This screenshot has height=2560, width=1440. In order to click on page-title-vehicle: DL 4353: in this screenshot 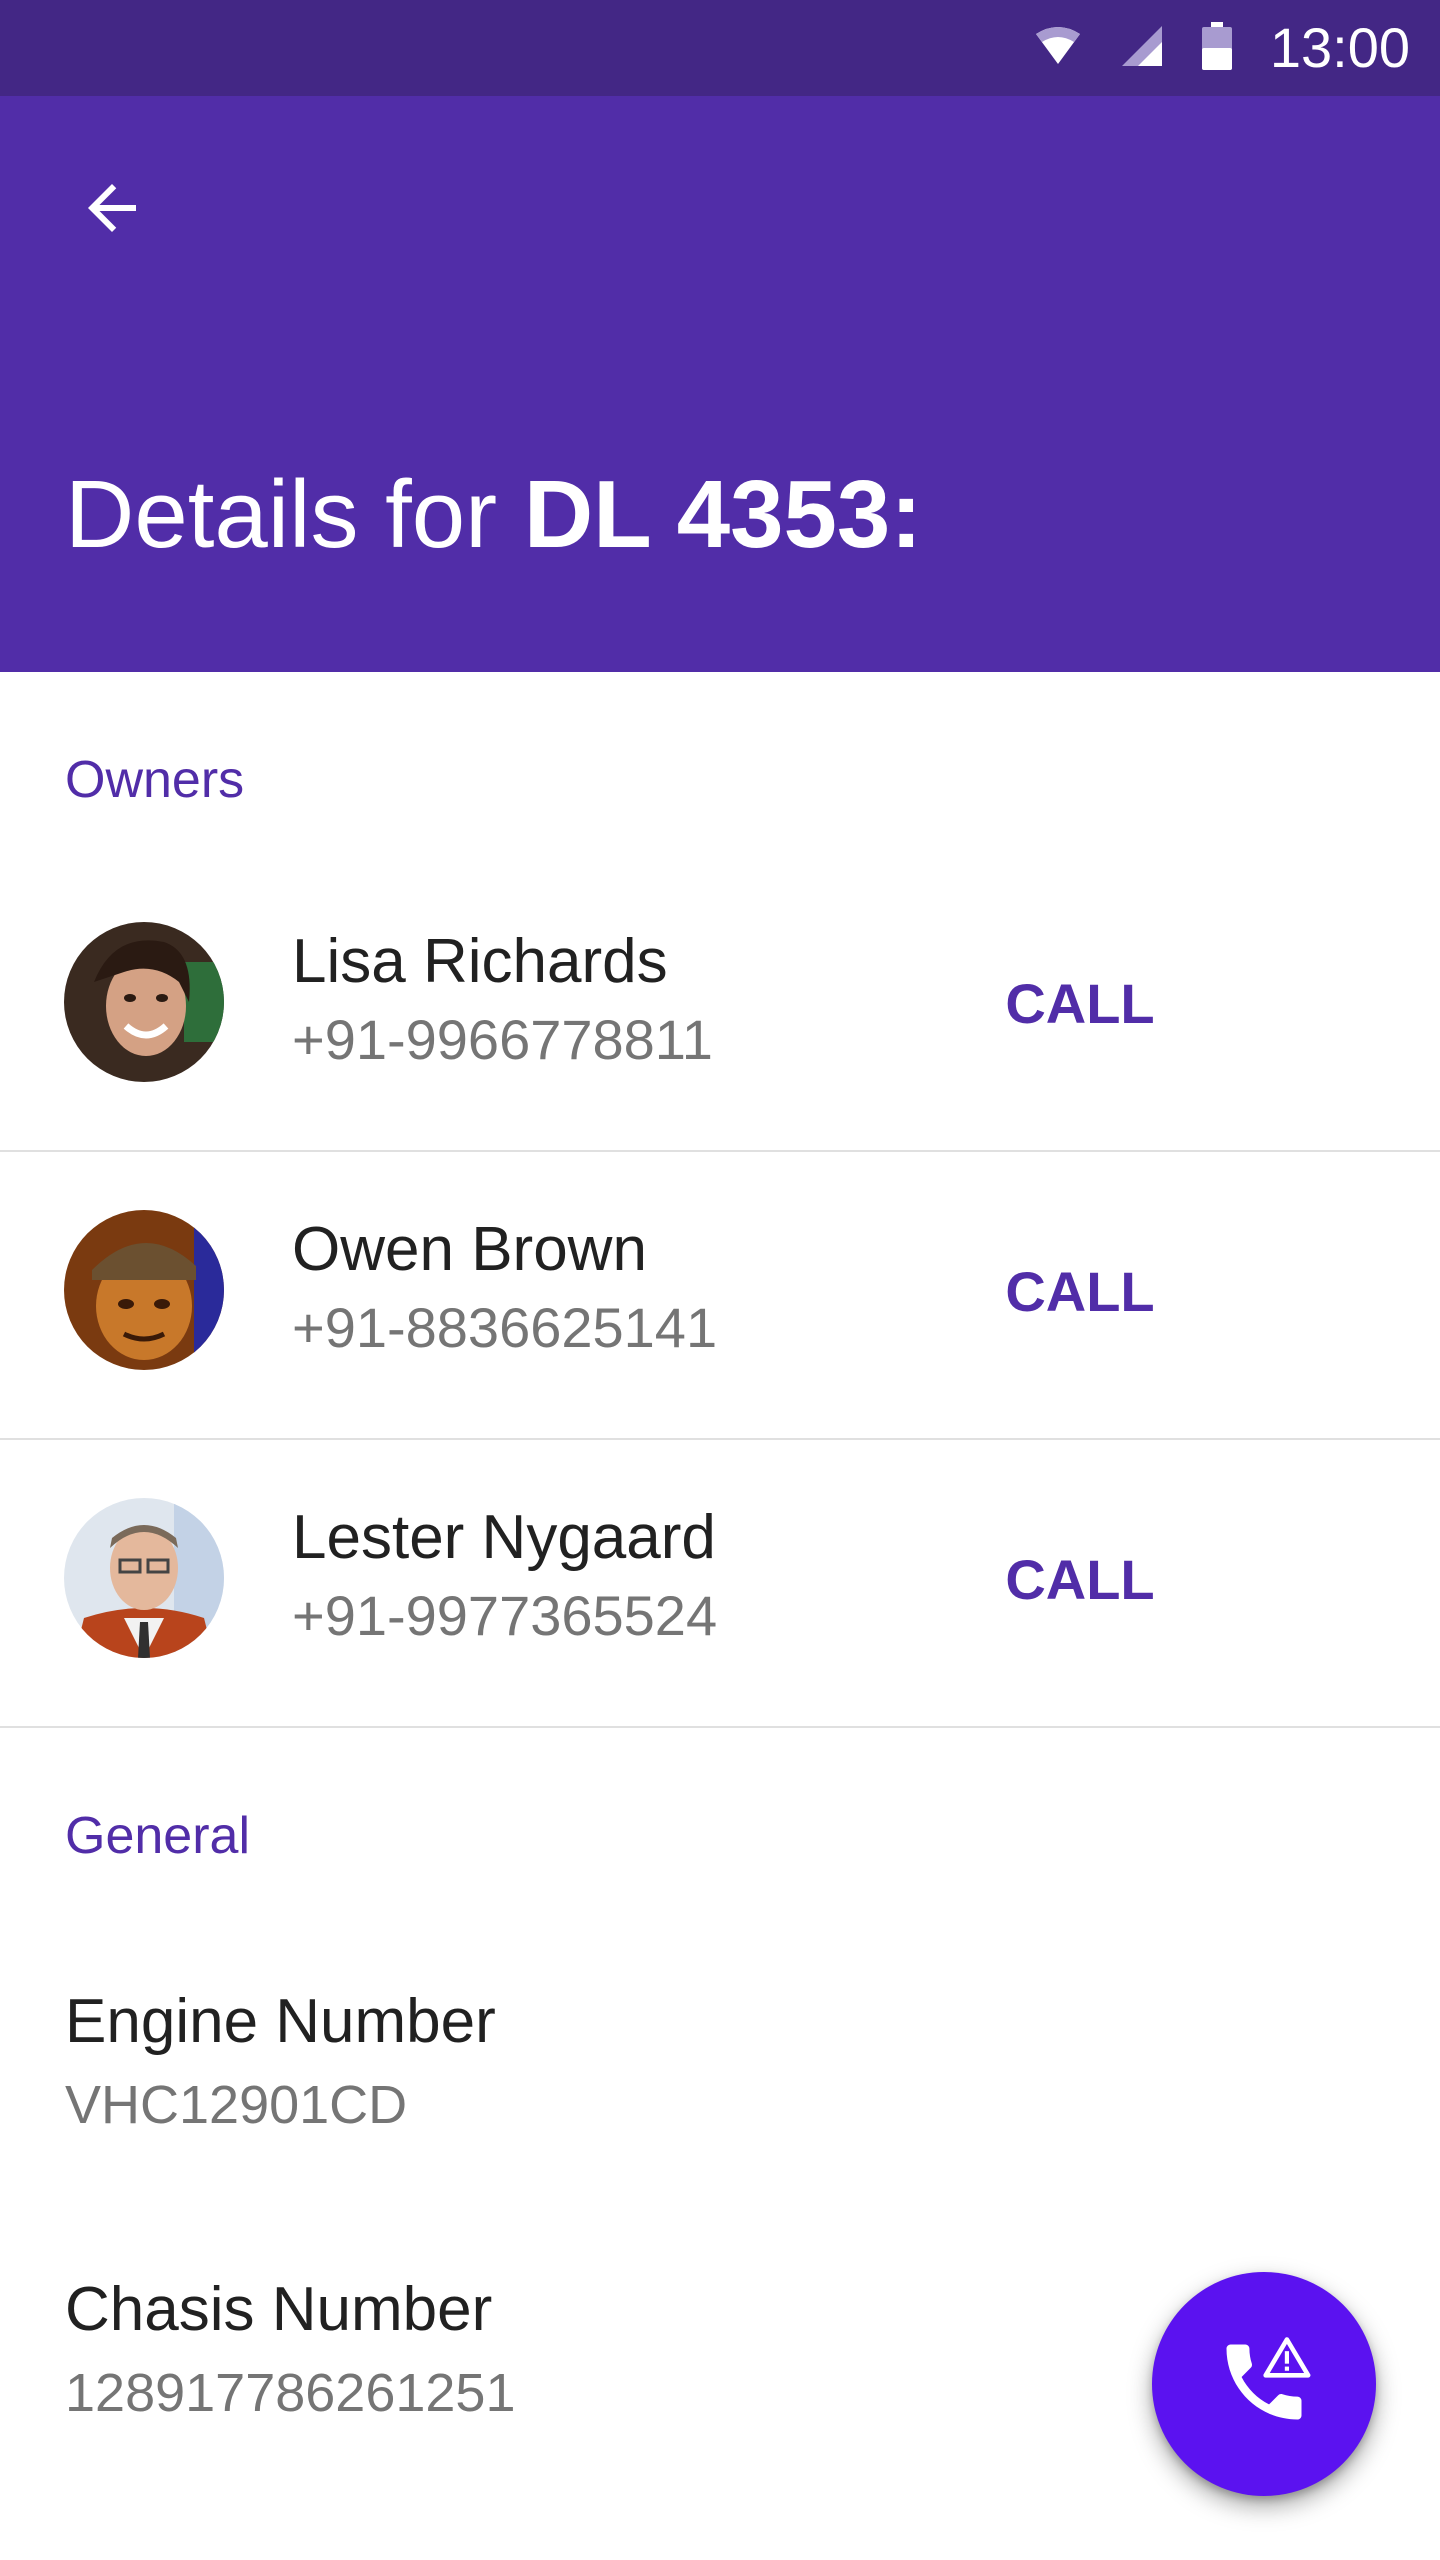, I will do `click(723, 514)`.